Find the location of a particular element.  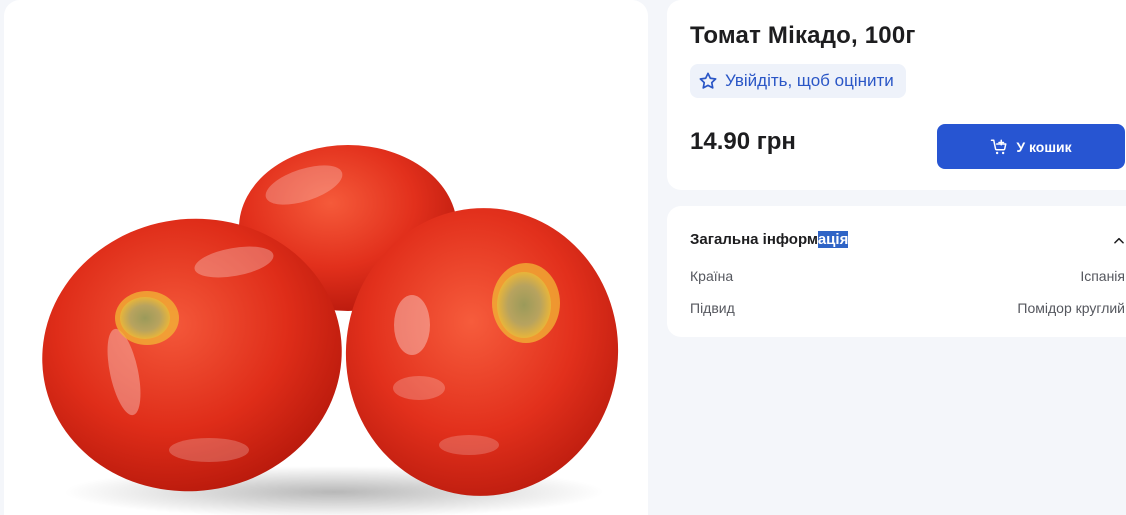

product-title: Томат Мікадо, 100г is located at coordinates (803, 35).